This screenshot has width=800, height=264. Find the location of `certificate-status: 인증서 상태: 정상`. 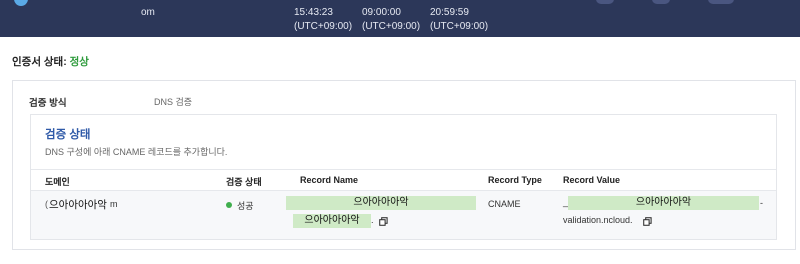

certificate-status: 인증서 상태: 정상 is located at coordinates (50, 61).